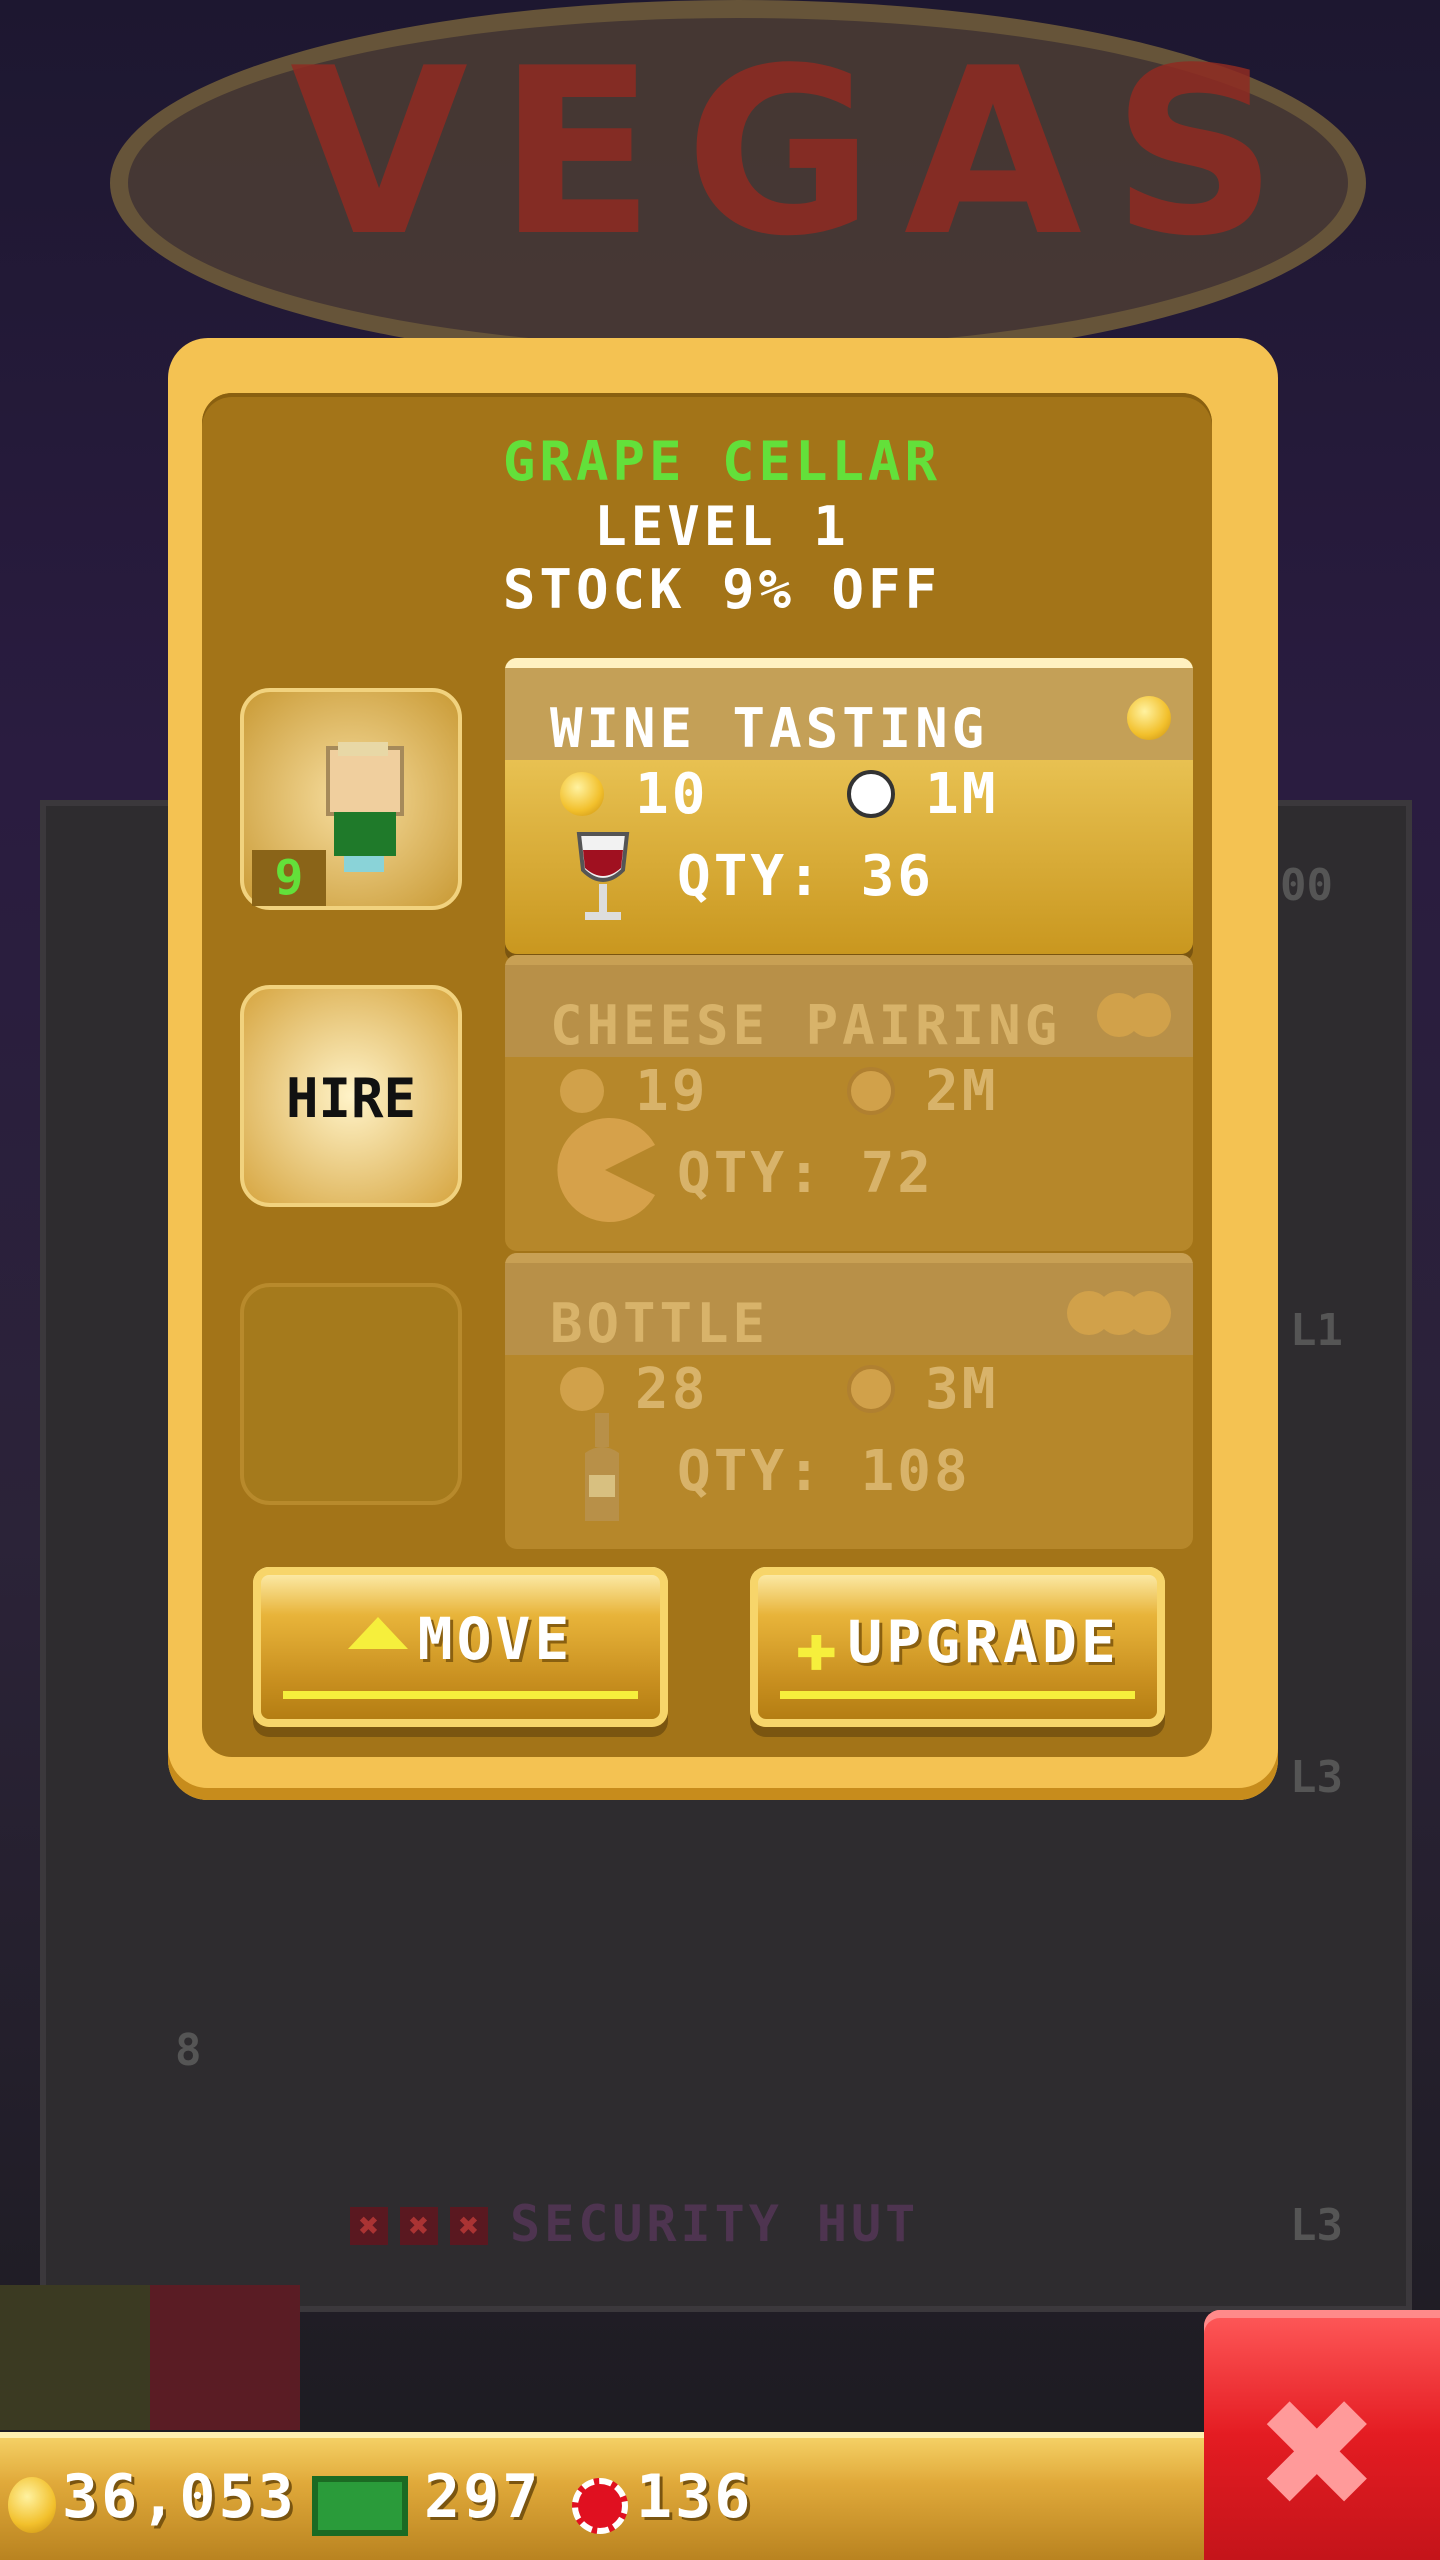 This screenshot has height=2560, width=1440. What do you see at coordinates (824, 1471) in the screenshot?
I see `product-qty: QTY: 108` at bounding box center [824, 1471].